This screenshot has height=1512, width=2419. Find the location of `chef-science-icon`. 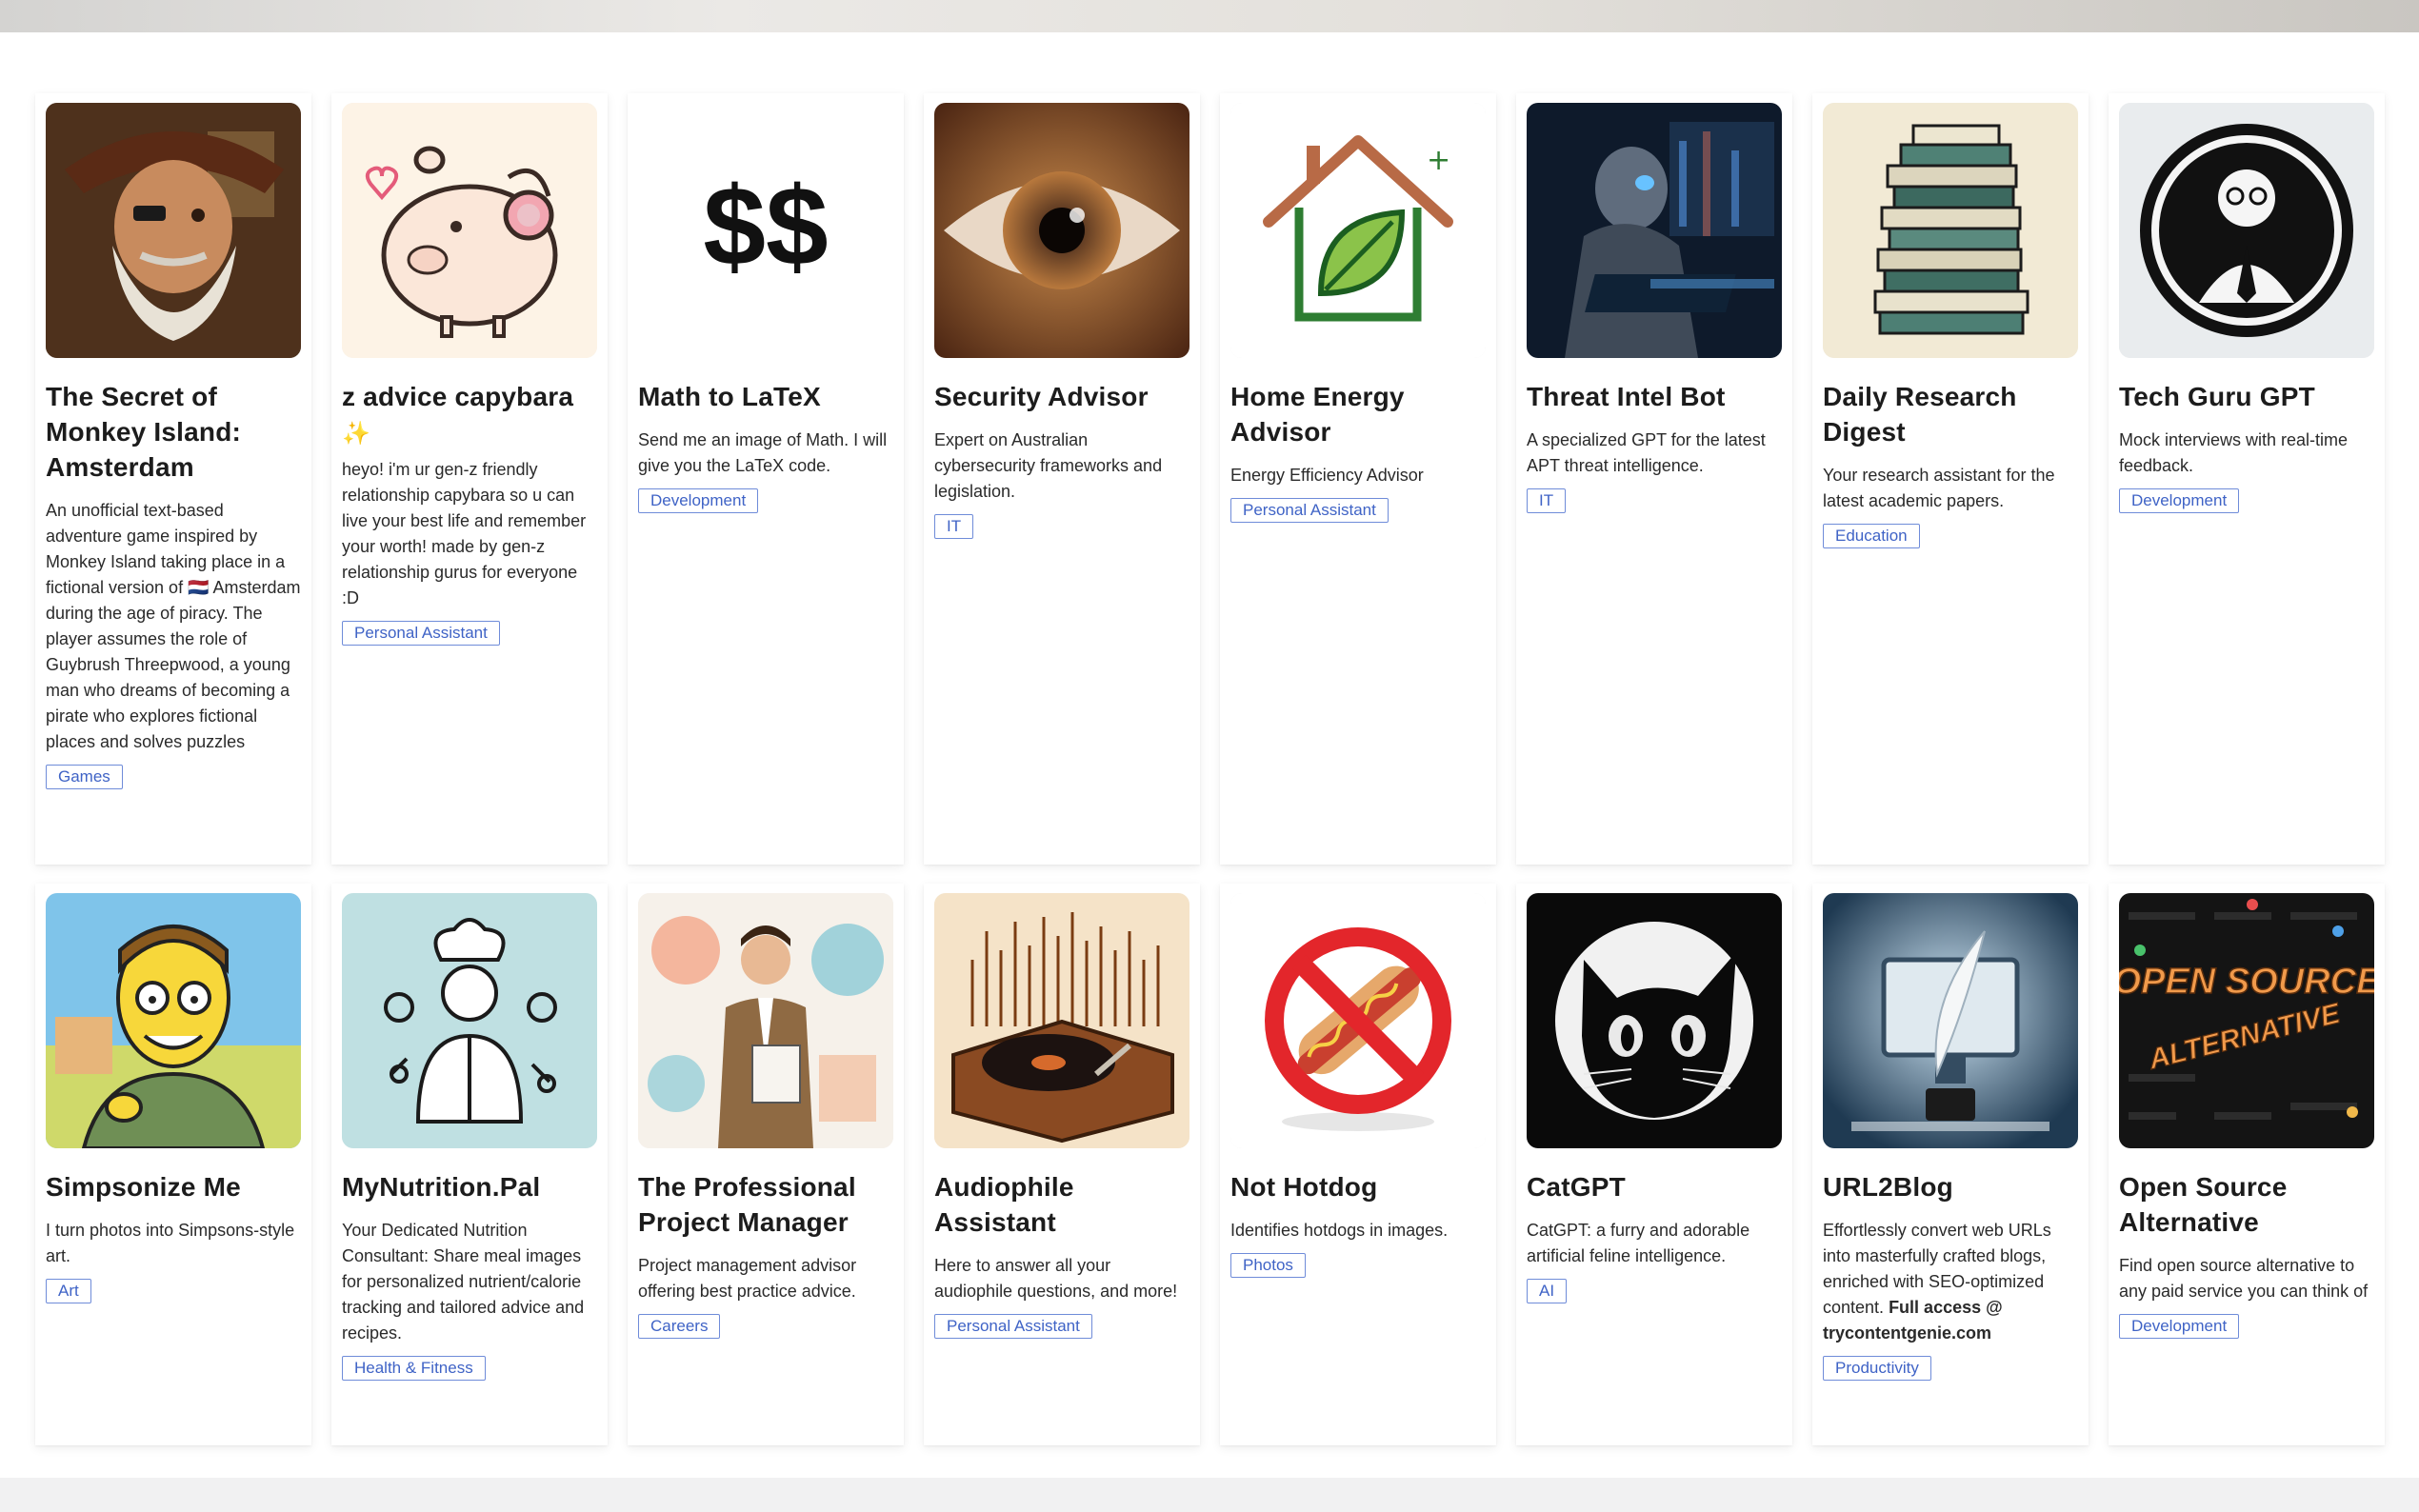

chef-science-icon is located at coordinates (469, 1020).